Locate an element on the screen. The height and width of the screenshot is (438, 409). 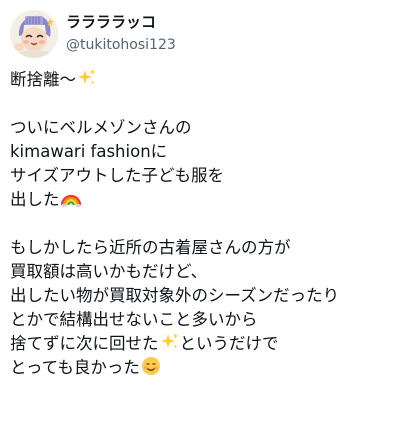
rainbow-icon is located at coordinates (70, 201).